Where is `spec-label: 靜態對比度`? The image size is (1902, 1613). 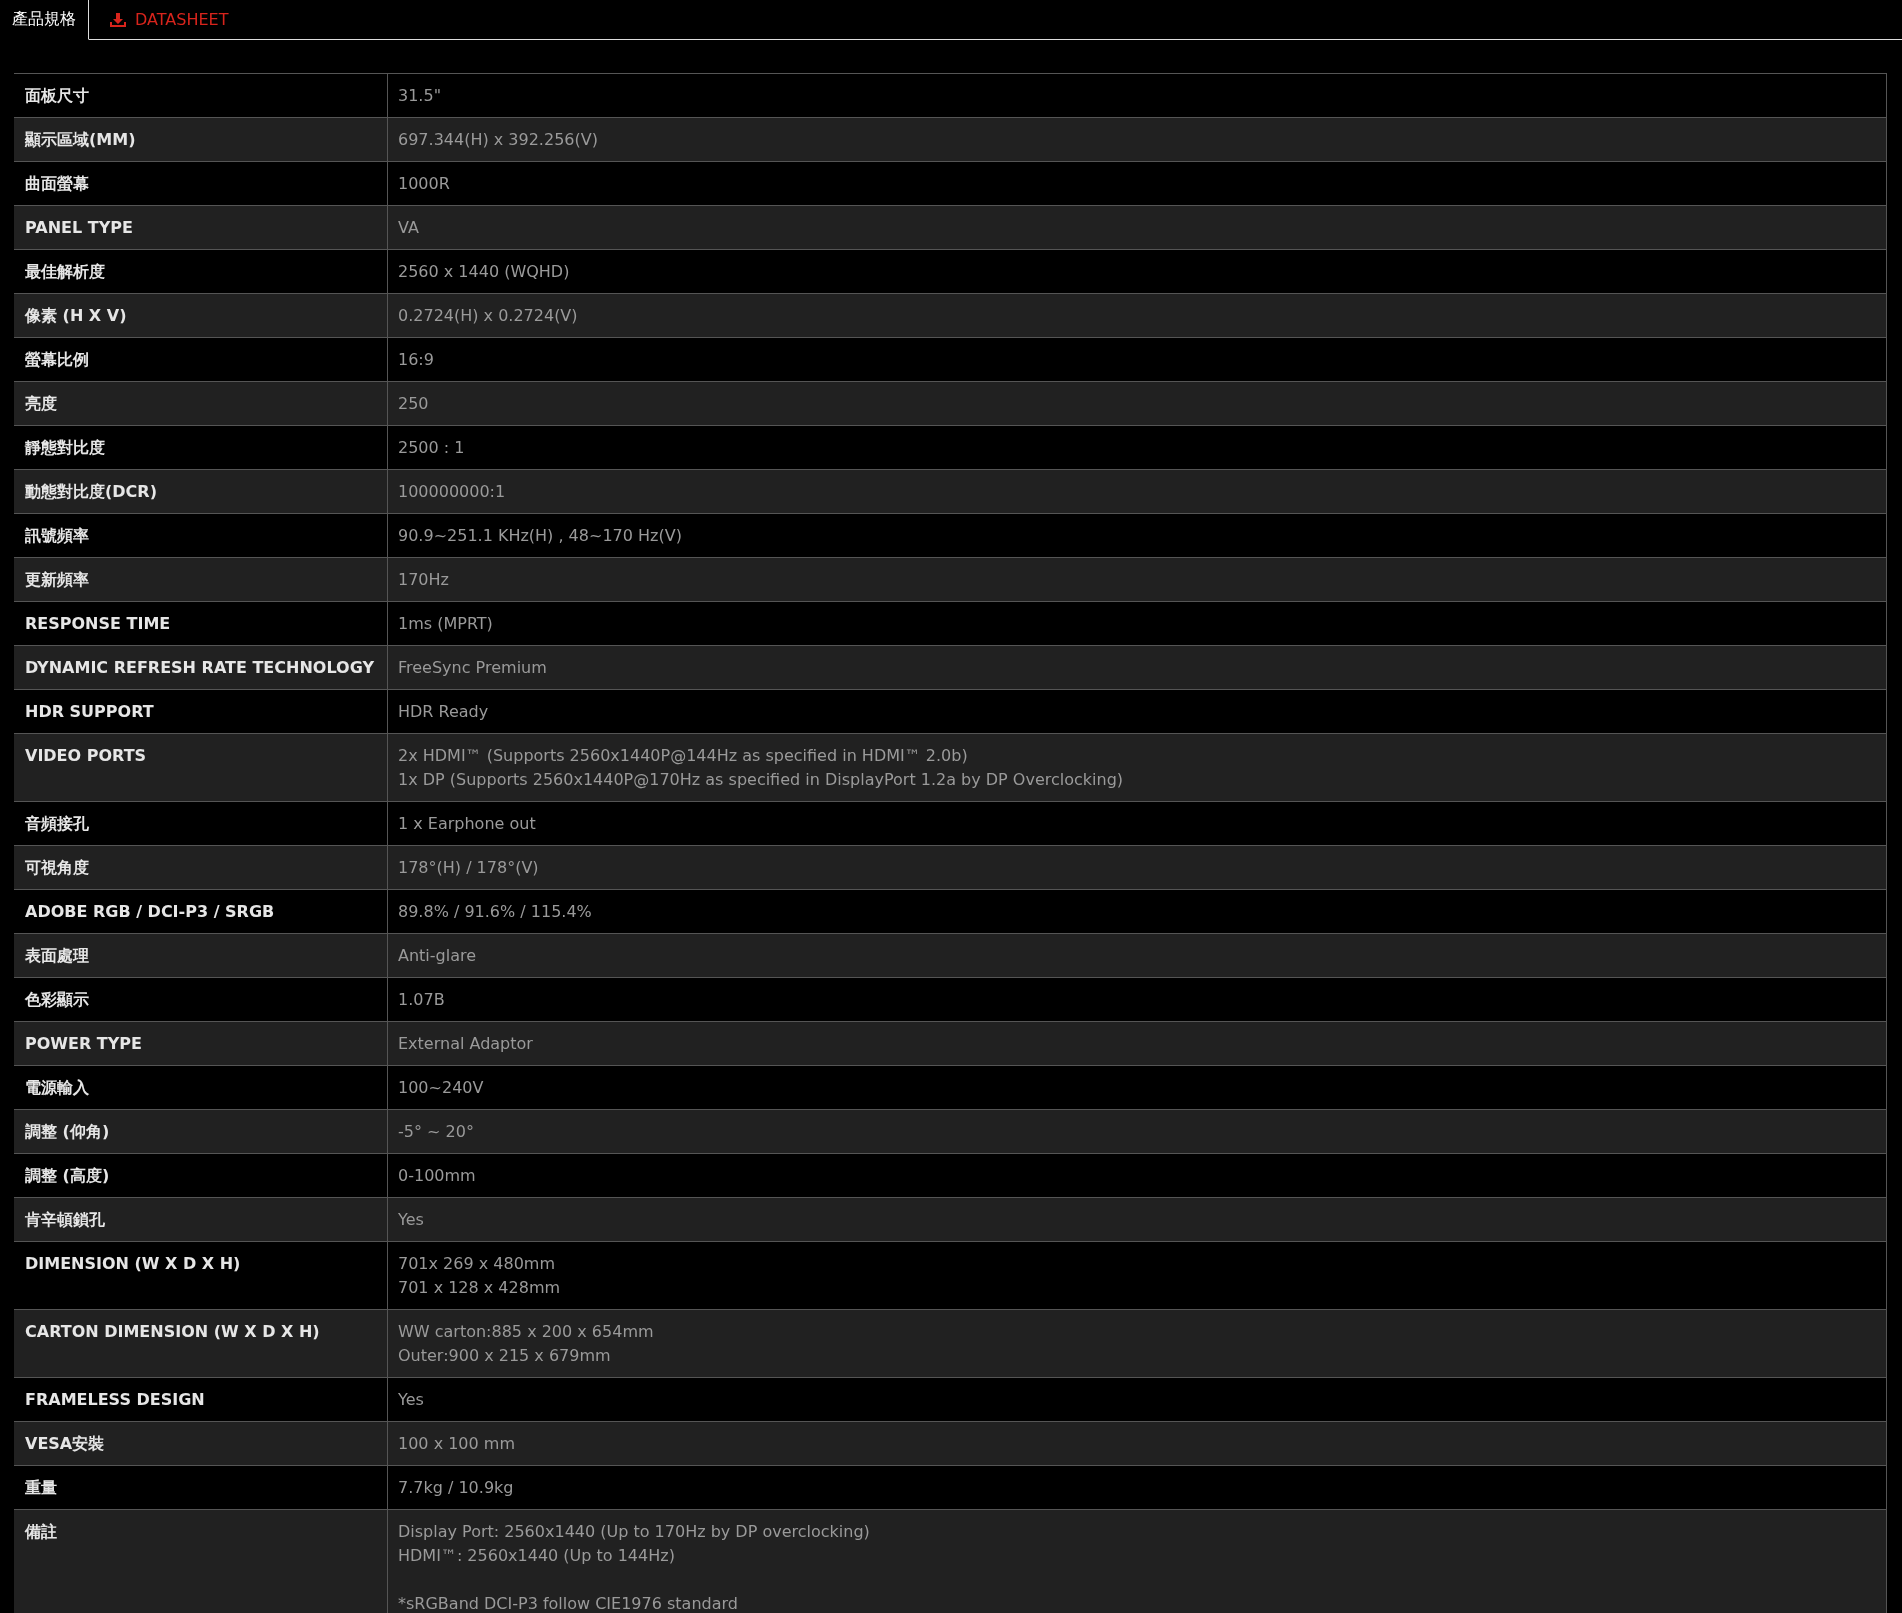 spec-label: 靜態對比度 is located at coordinates (201, 447).